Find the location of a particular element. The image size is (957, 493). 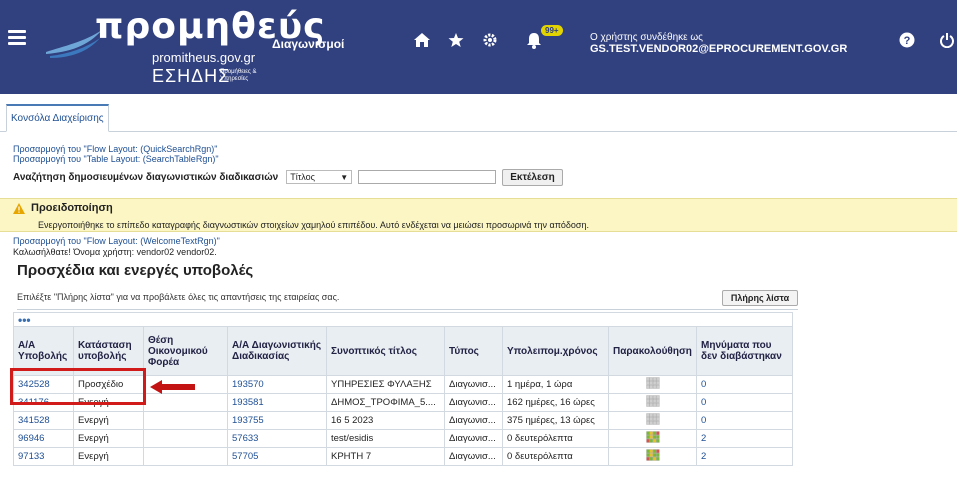

logo-org-sub: Προμήθειες & Υπηρεσίες is located at coordinates (238, 75).